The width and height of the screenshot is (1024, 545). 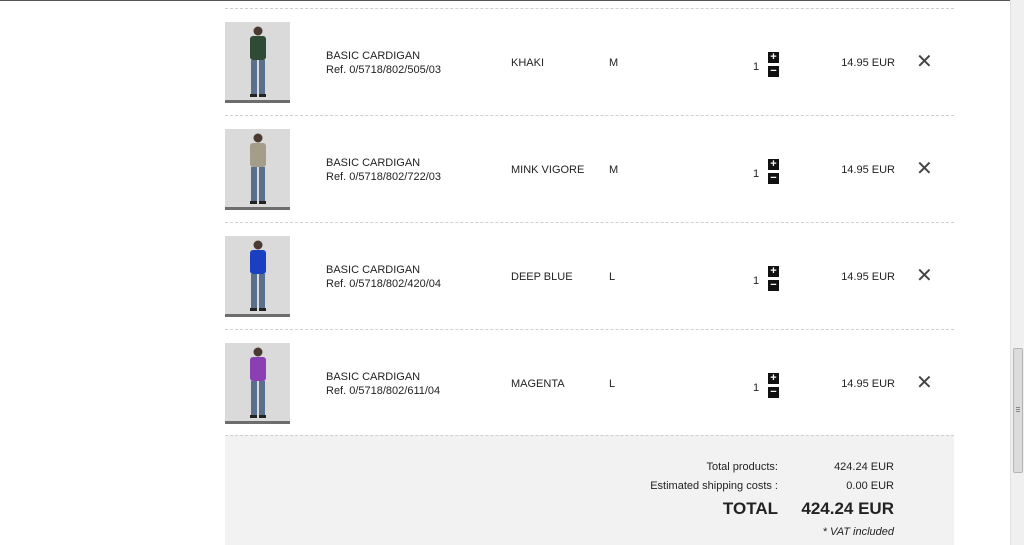 What do you see at coordinates (383, 176) in the screenshot?
I see `product-ref: Ref. 0/5718/802/722/03` at bounding box center [383, 176].